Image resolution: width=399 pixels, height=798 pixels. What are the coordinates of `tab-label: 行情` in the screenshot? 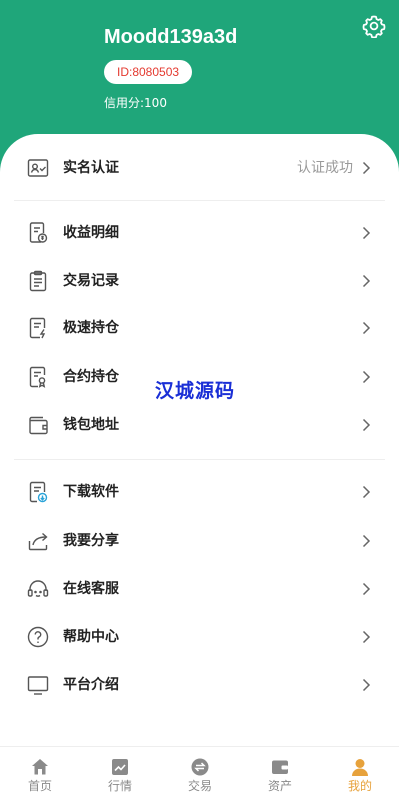 It's located at (119, 786).